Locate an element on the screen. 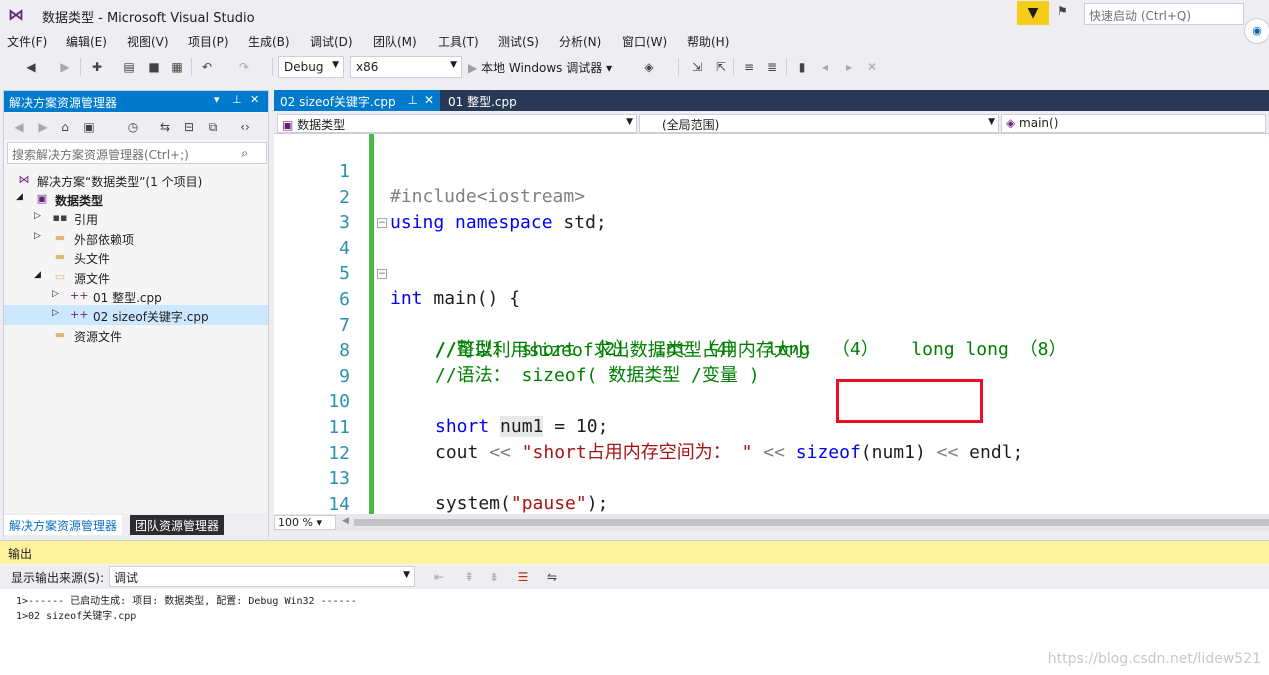 This screenshot has width=1269, height=675. clear-all-icon: ☰ is located at coordinates (523, 577).